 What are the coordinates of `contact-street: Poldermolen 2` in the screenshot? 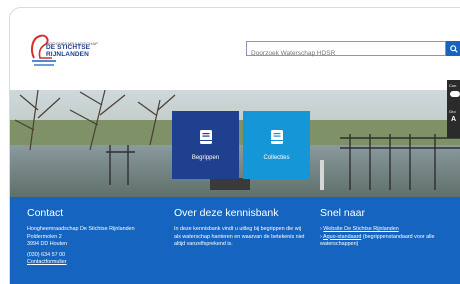 It's located at (44, 236).